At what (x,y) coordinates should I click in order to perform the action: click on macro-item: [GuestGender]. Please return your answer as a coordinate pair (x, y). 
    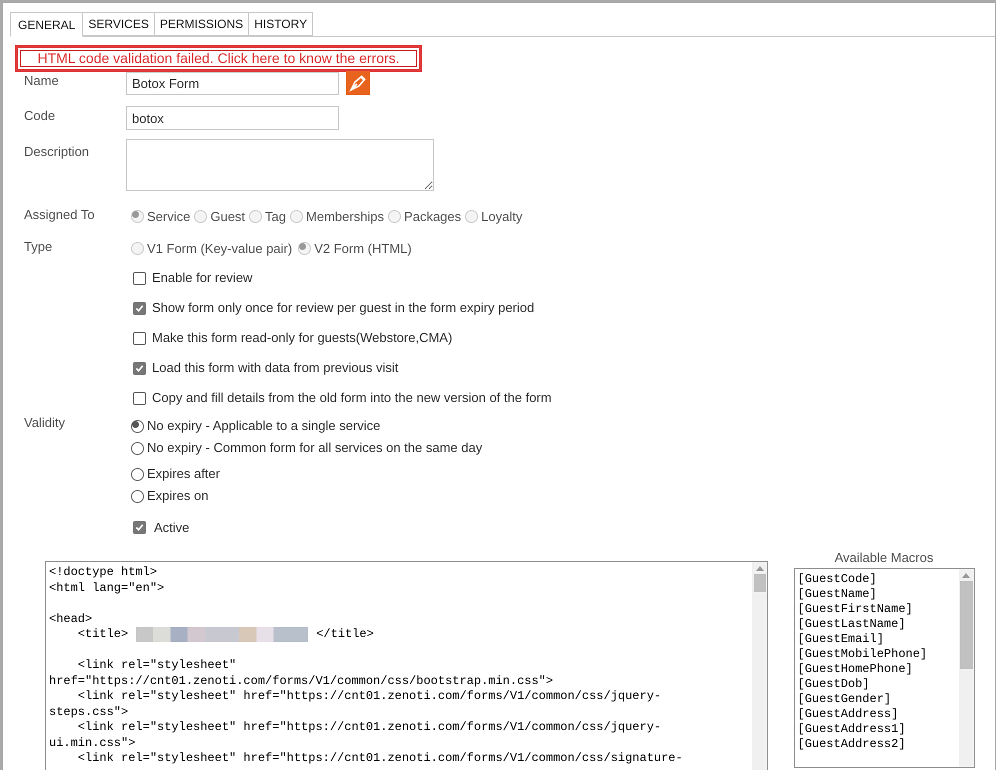
    Looking at the image, I should click on (877, 699).